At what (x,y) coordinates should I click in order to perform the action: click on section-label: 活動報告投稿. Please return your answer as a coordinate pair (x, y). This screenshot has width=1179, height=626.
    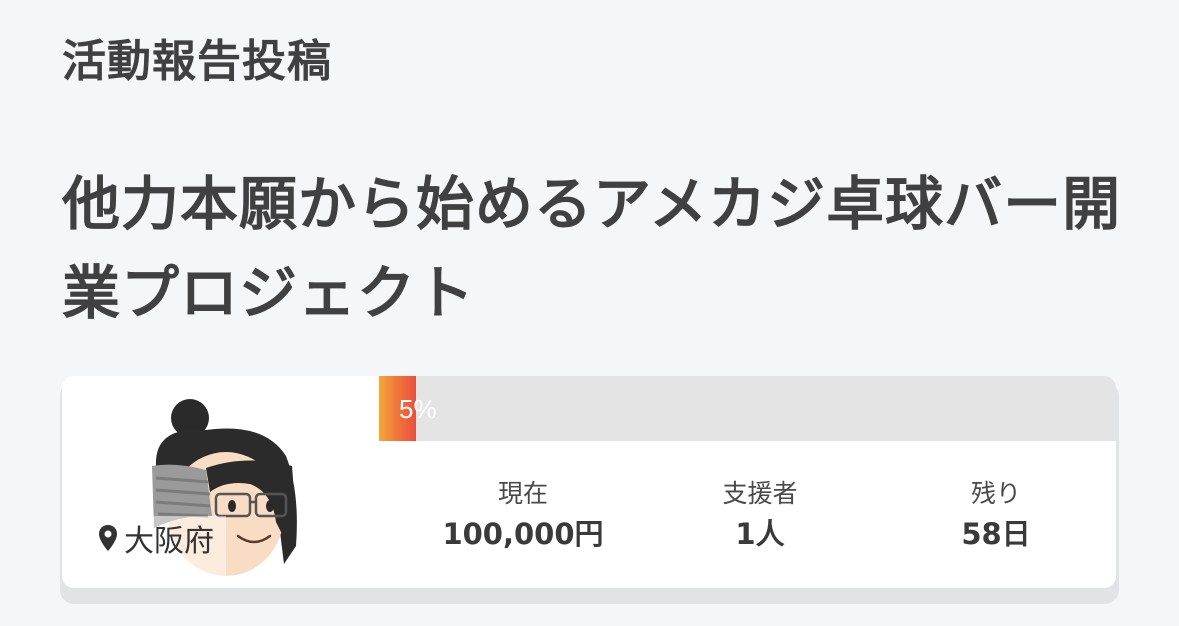
    Looking at the image, I should click on (197, 61).